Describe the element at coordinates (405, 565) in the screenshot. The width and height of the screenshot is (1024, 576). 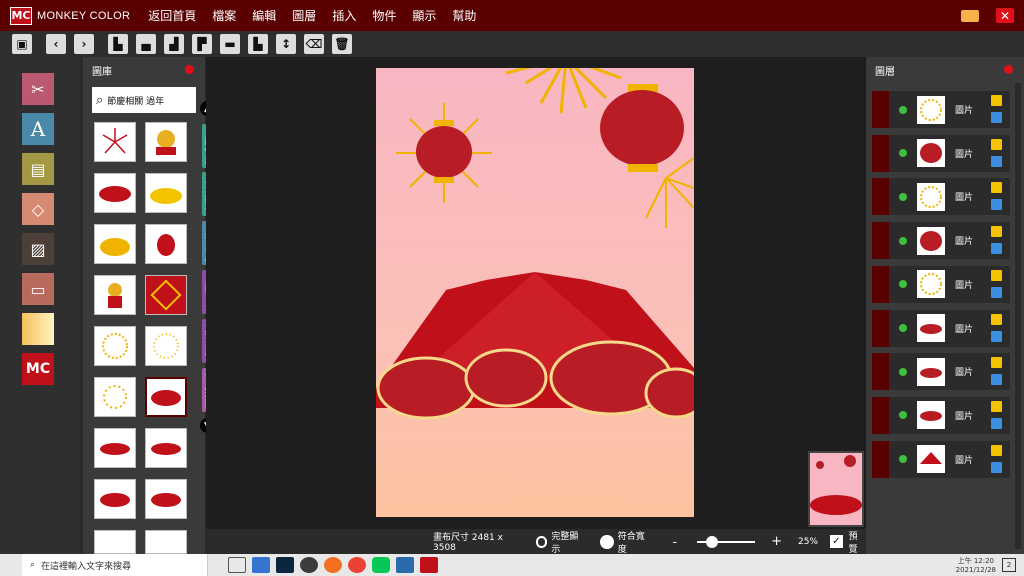
I see `photos-icon` at that location.